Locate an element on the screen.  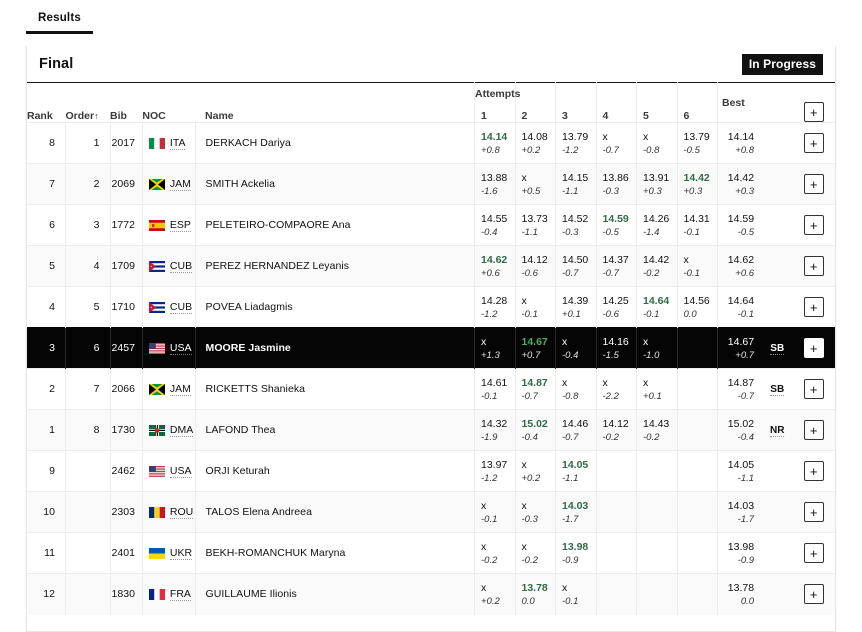
cell-attempt-2: 14.67 +0.7 is located at coordinates (535, 348).